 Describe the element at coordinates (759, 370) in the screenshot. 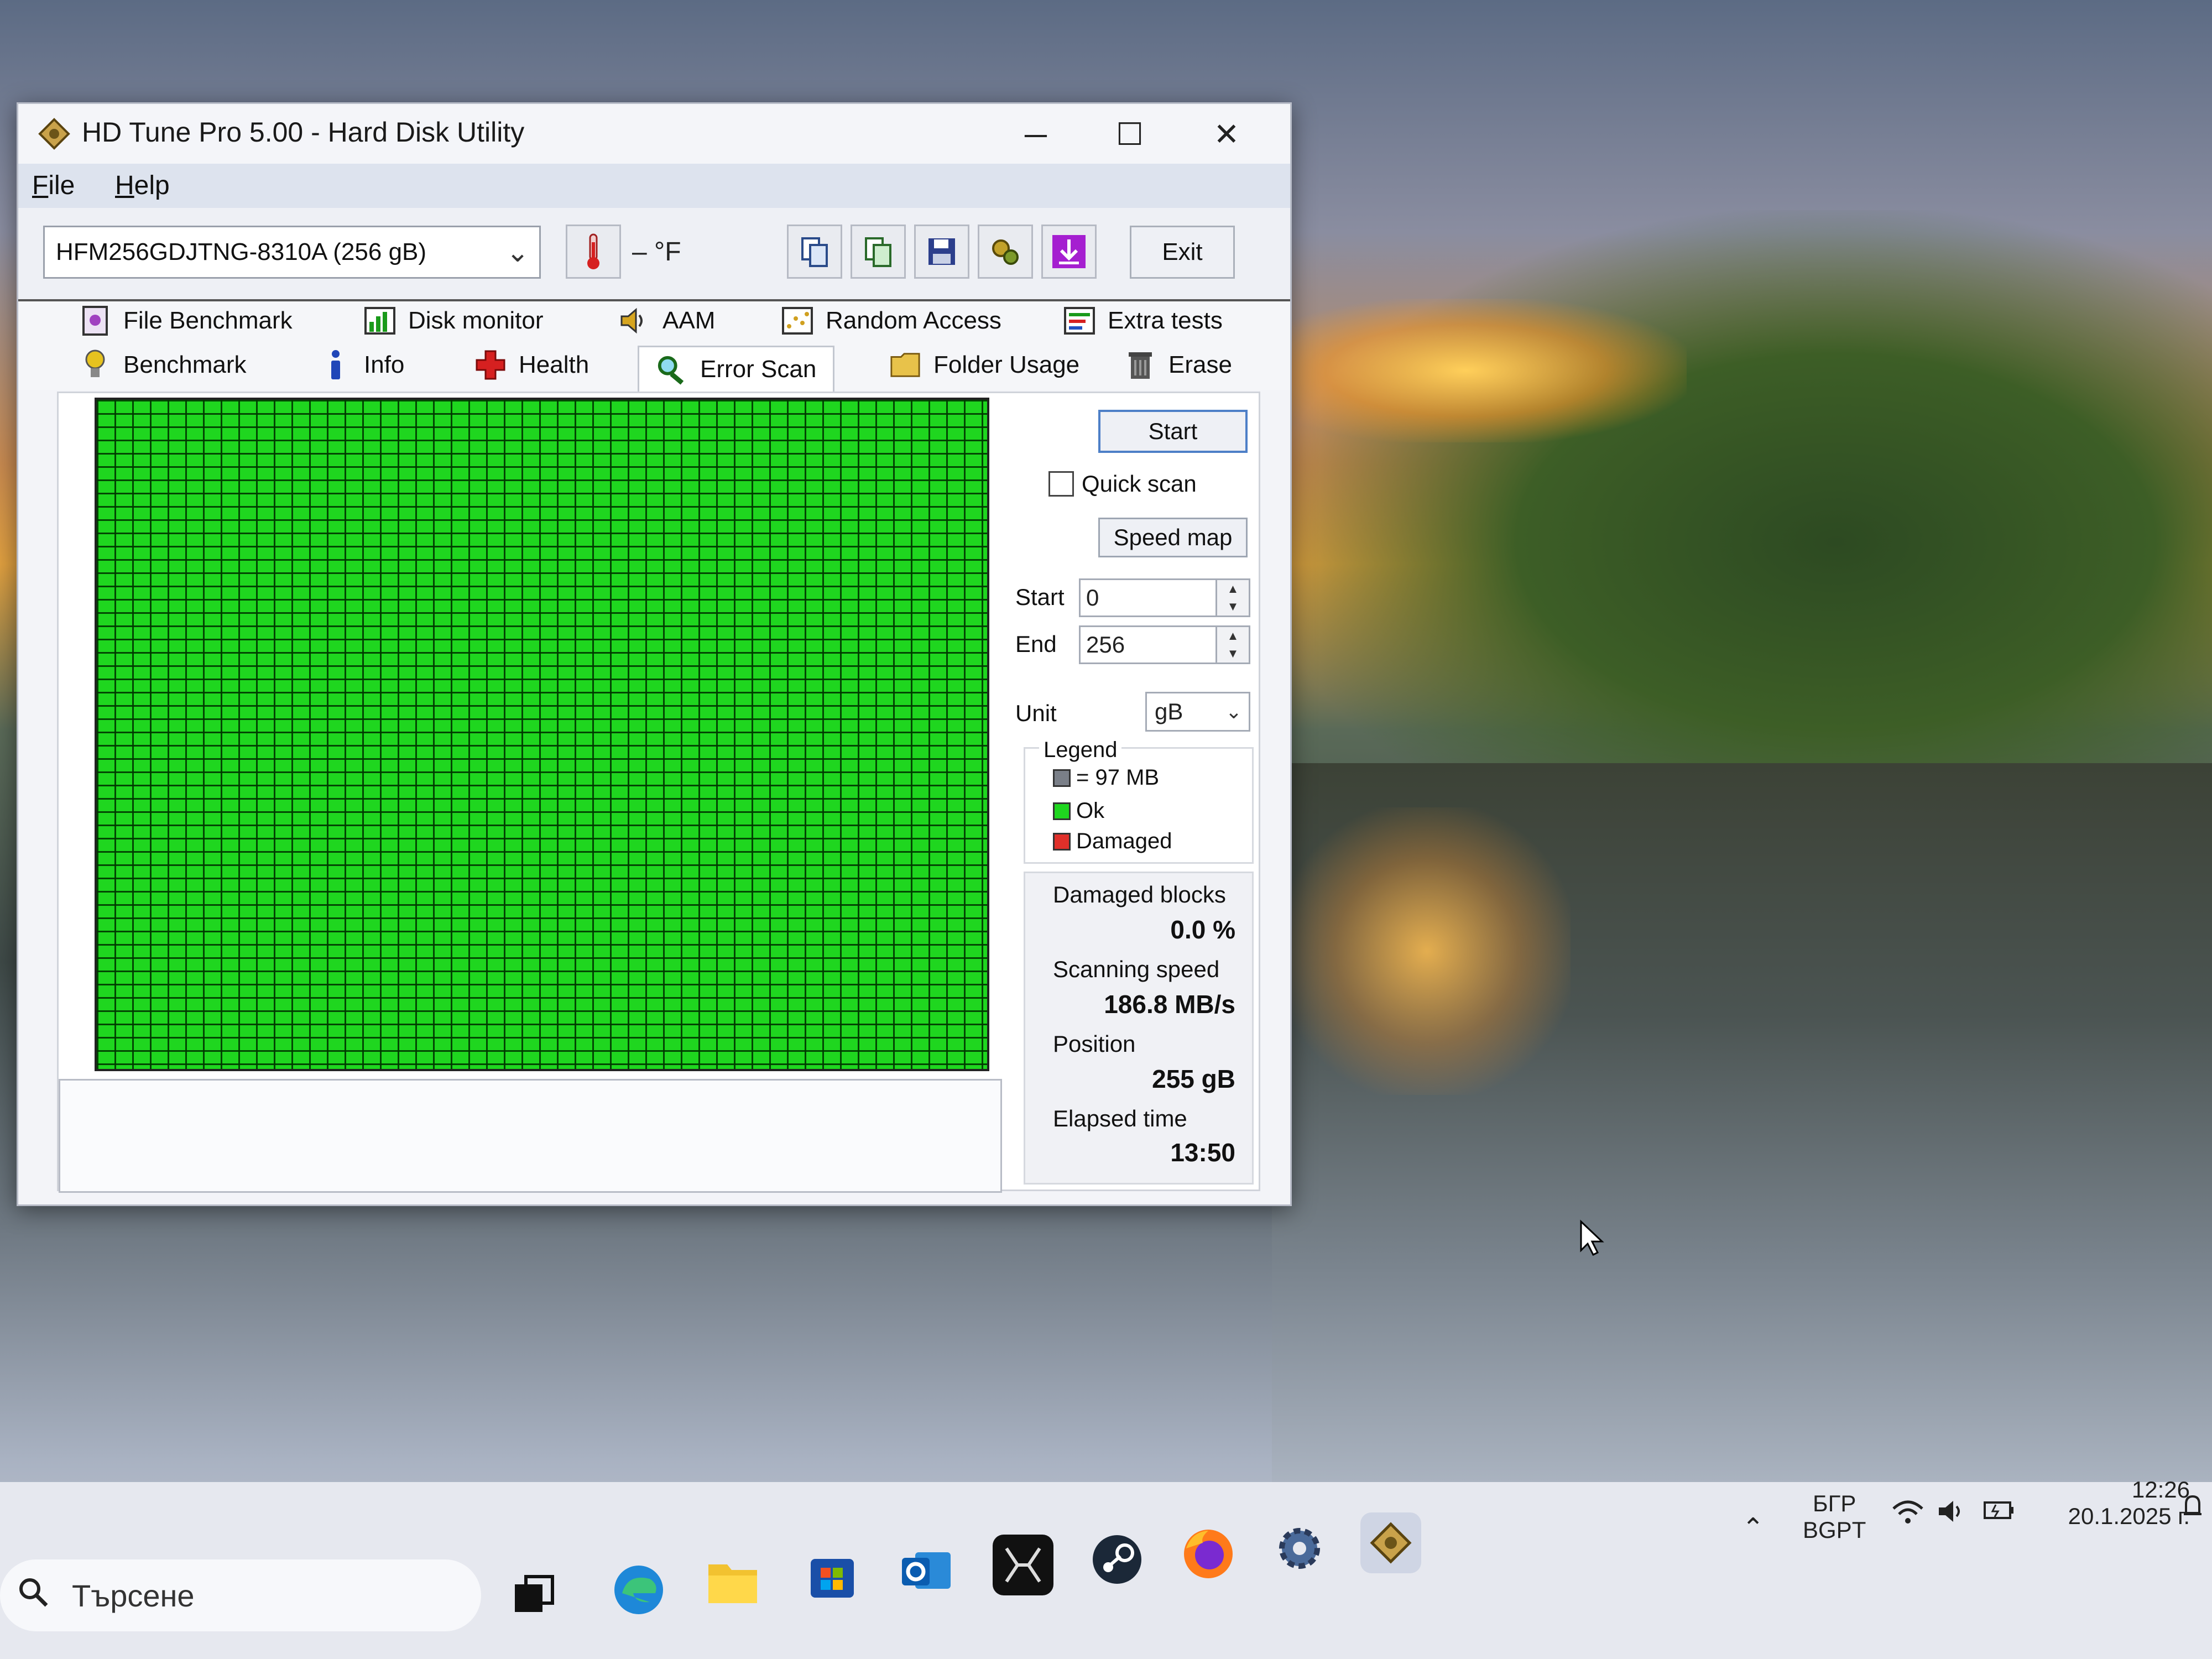

I see `tab-label: Error Scan` at that location.